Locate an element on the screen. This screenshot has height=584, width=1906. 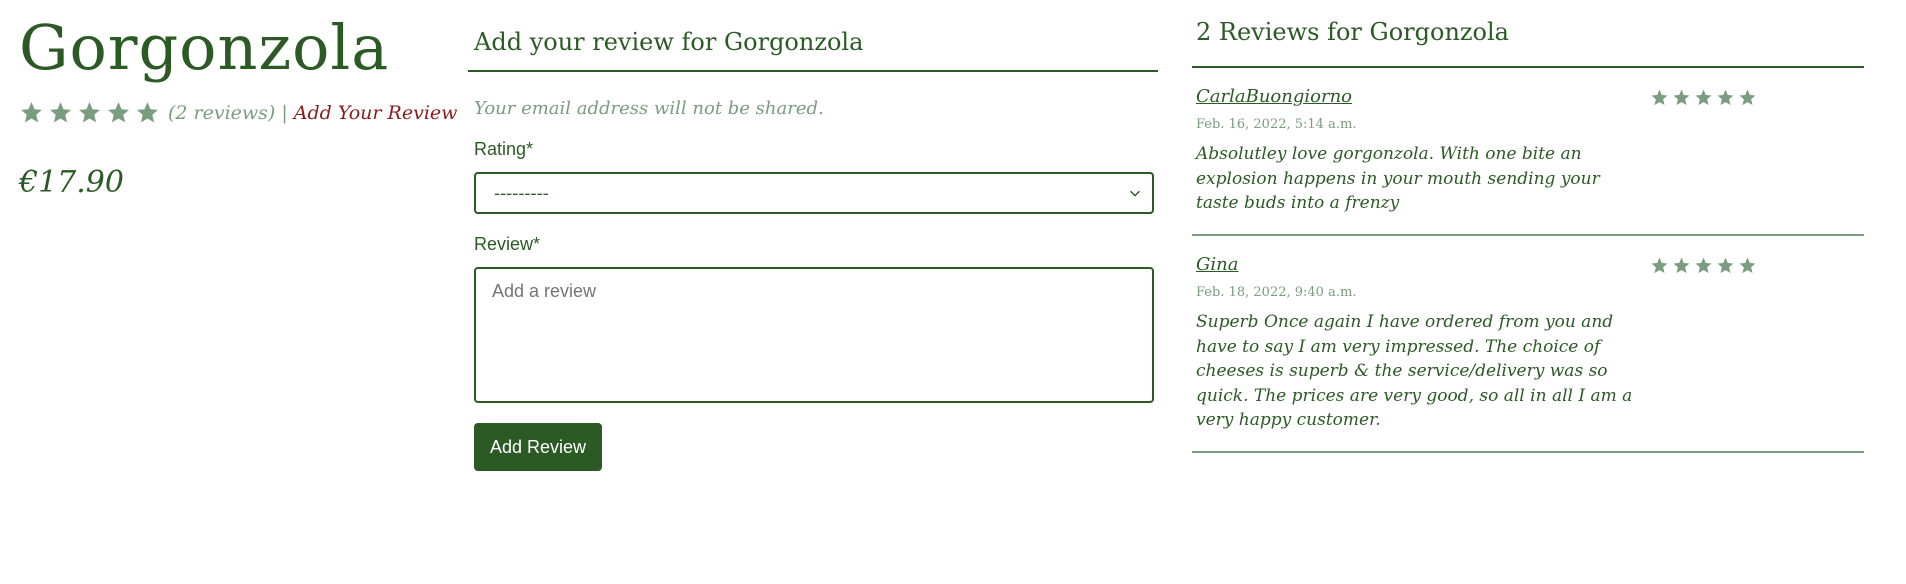
divider is located at coordinates (813, 71).